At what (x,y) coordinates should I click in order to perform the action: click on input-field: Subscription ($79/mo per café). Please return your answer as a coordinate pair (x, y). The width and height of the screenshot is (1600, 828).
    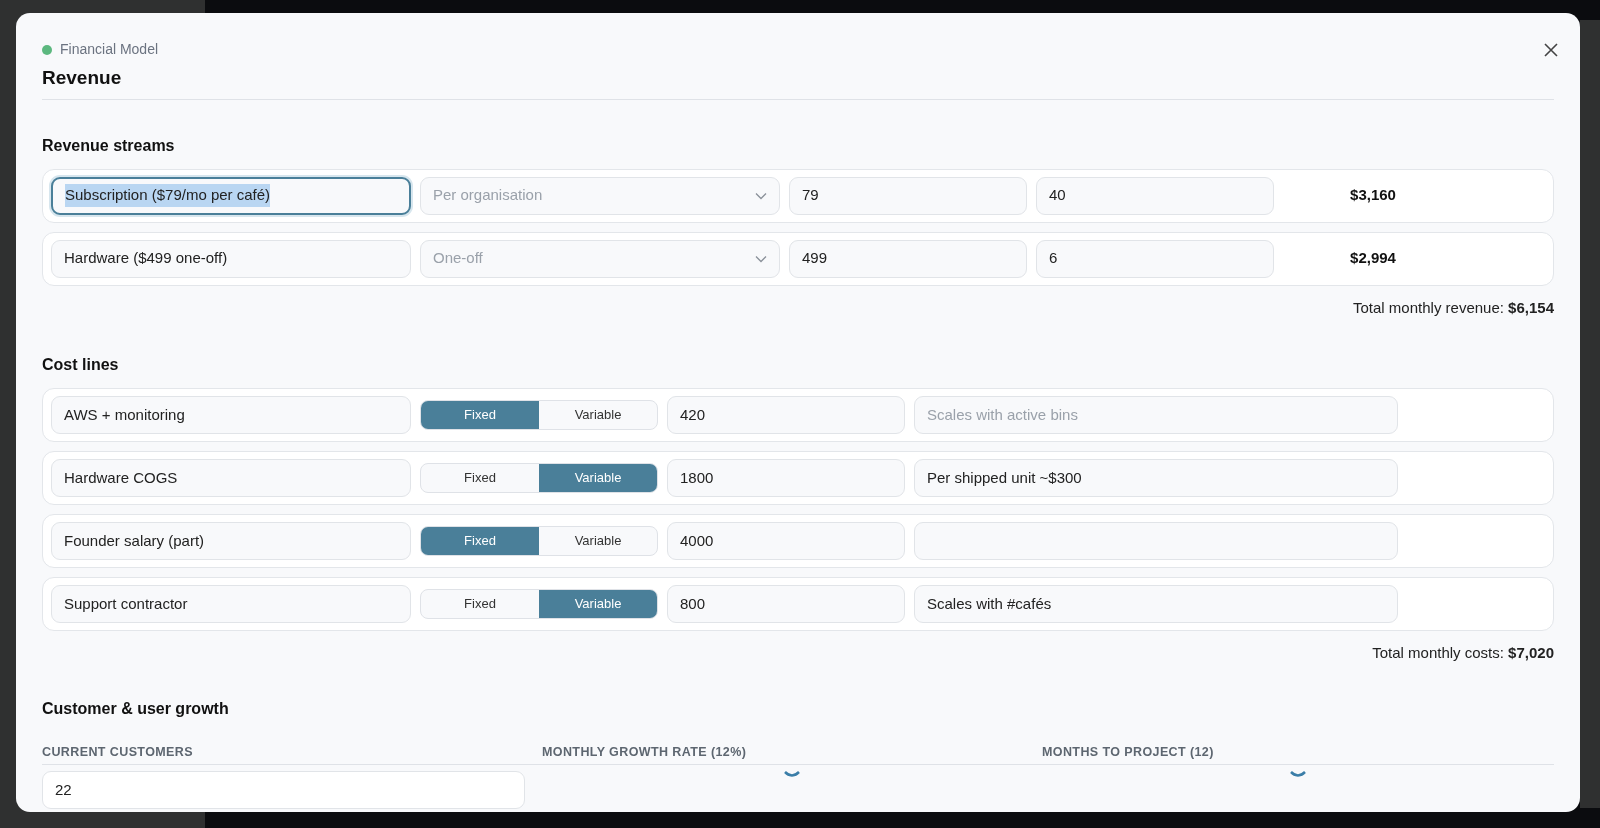
    Looking at the image, I should click on (231, 195).